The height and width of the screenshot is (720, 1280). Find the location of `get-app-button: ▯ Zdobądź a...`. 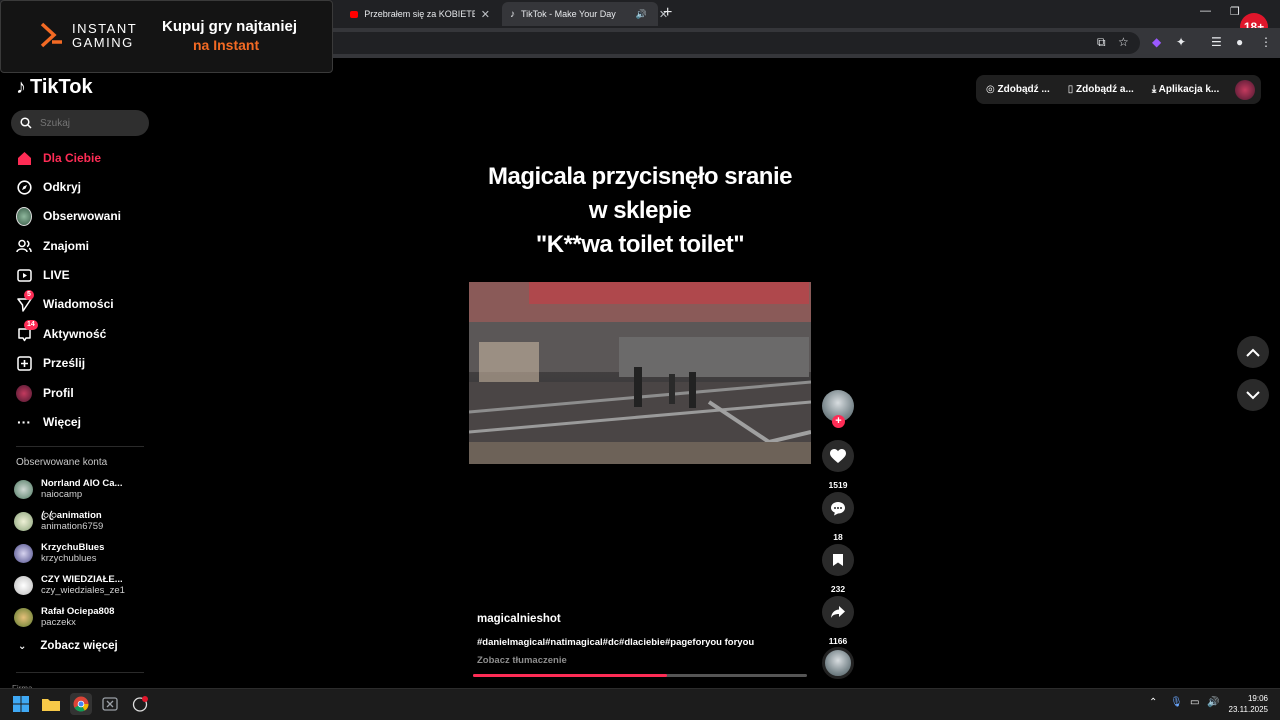

get-app-button: ▯ Zdobądź a... is located at coordinates (1101, 89).